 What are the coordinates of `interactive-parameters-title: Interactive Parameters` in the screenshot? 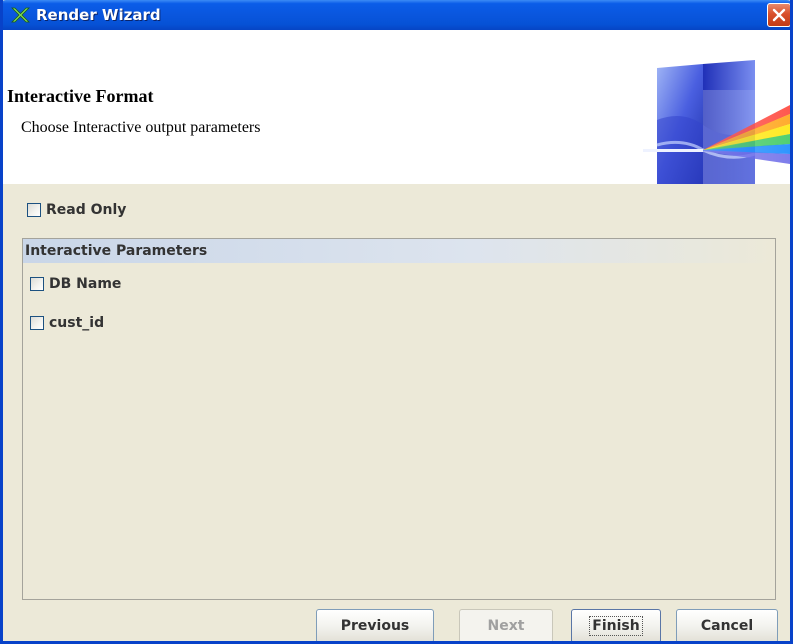 It's located at (116, 251).